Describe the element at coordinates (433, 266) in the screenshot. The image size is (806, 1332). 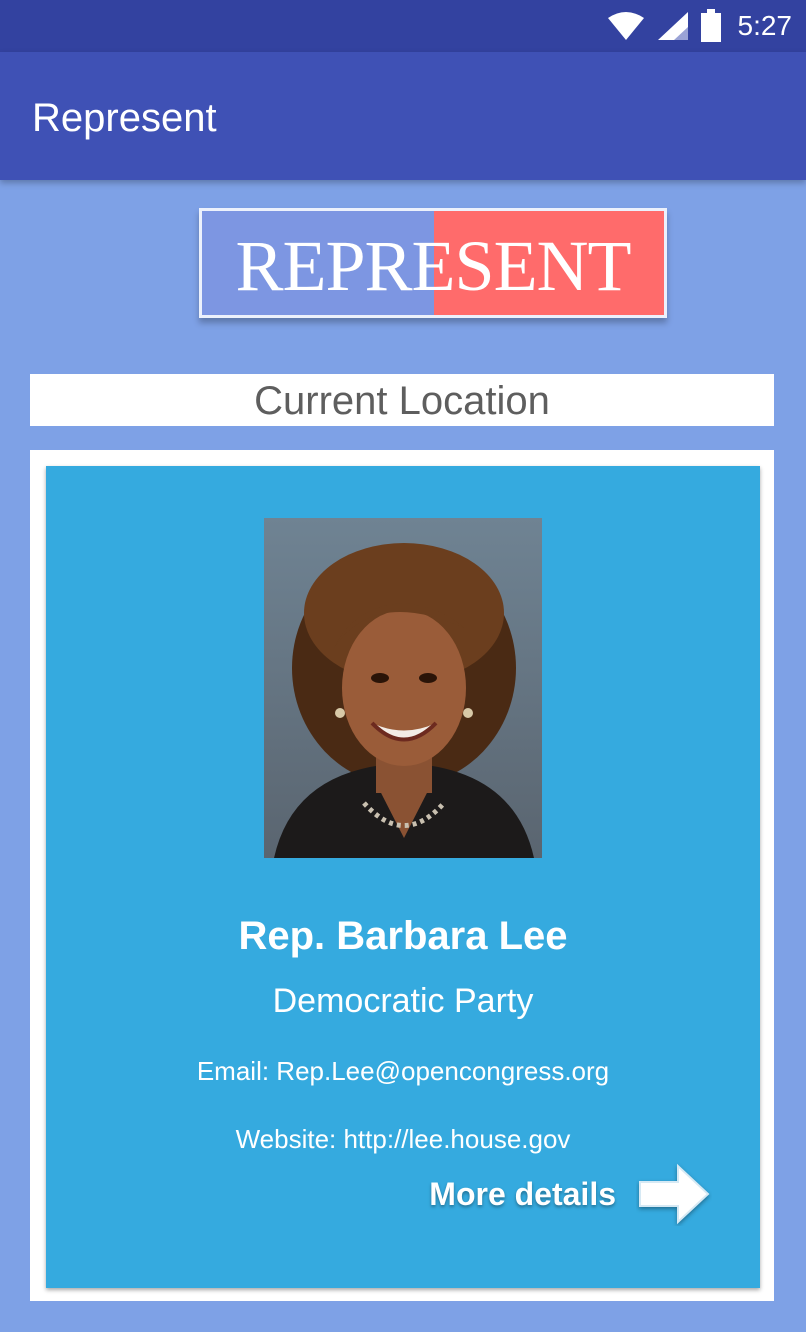
I see `logo-text: REPRESENT` at that location.